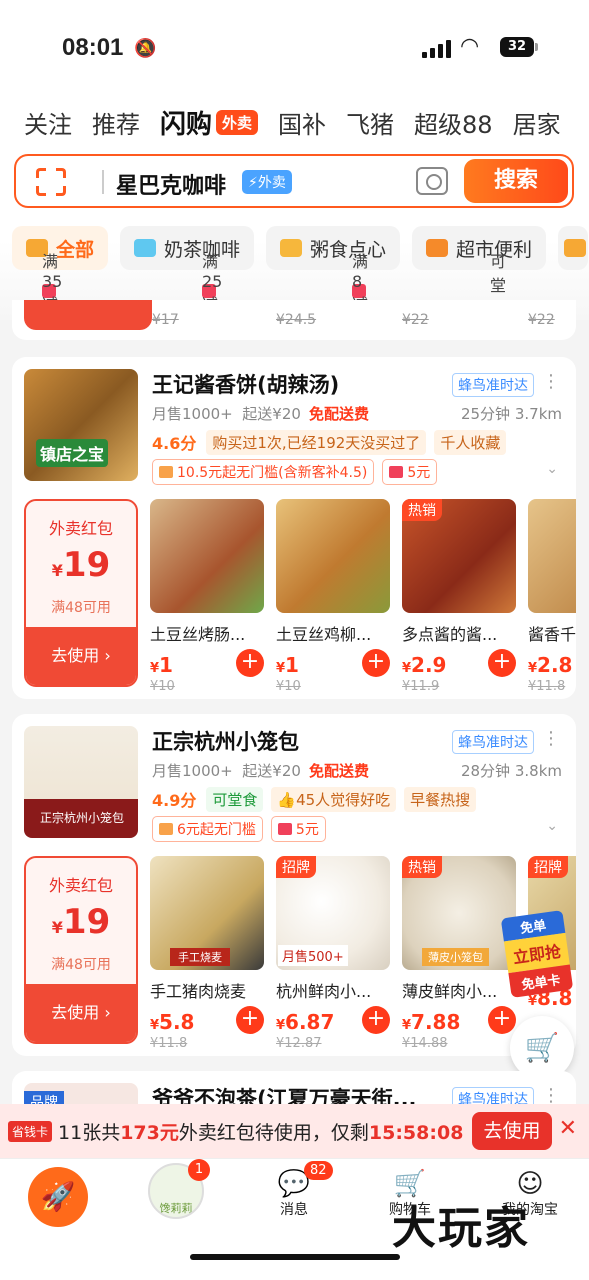 The image size is (589, 1280). Describe the element at coordinates (171, 184) in the screenshot. I see `search-input: 星巴克咖啡` at that location.